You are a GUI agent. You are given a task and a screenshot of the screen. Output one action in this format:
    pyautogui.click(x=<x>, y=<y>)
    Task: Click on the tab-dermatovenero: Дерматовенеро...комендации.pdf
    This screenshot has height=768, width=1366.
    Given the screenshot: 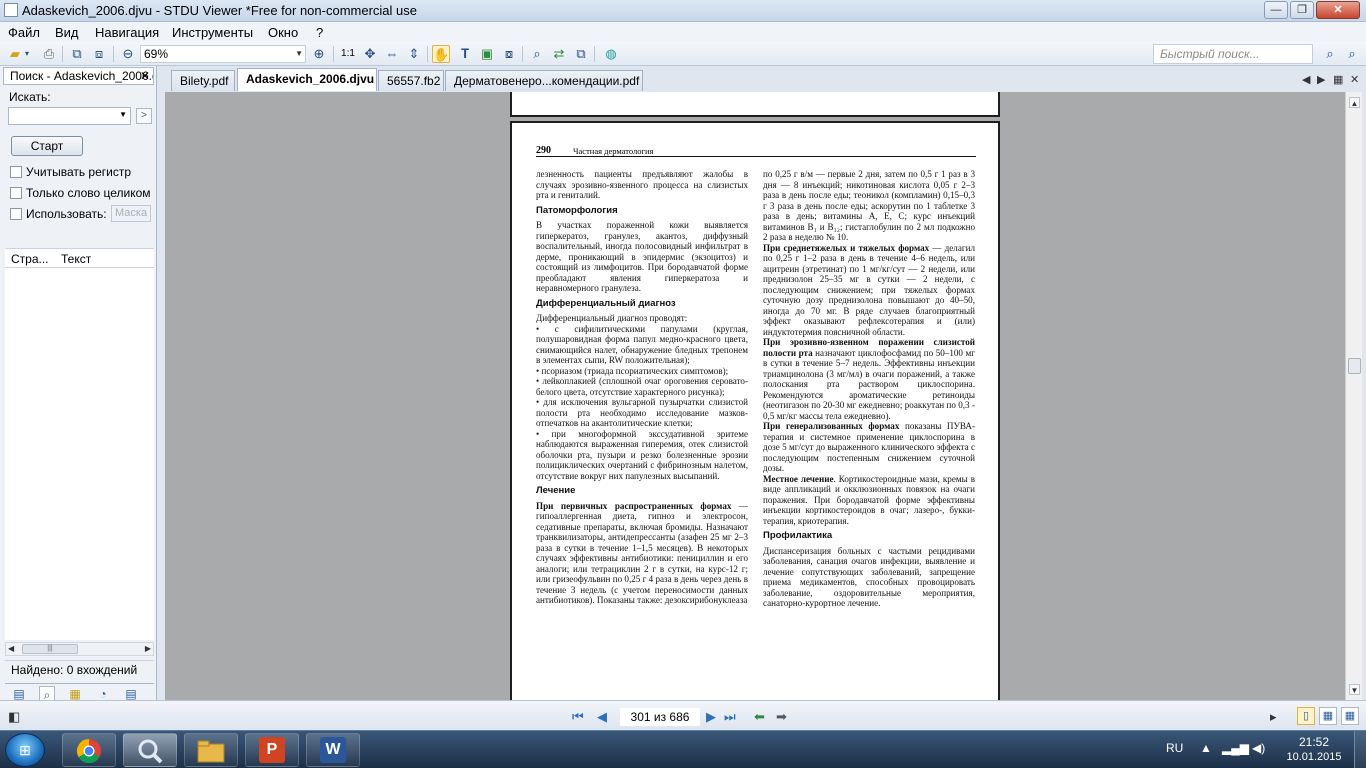 What is the action you would take?
    pyautogui.click(x=544, y=80)
    